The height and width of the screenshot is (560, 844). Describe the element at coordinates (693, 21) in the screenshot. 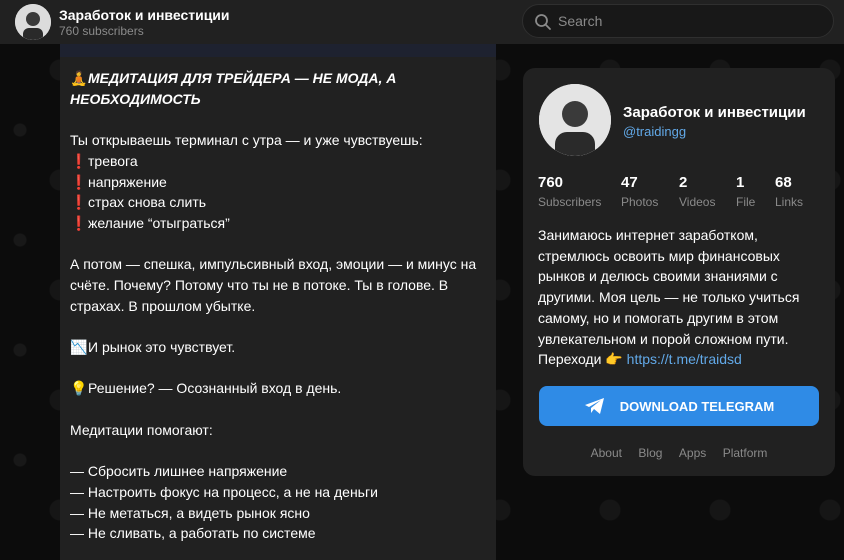

I see `search-input` at that location.